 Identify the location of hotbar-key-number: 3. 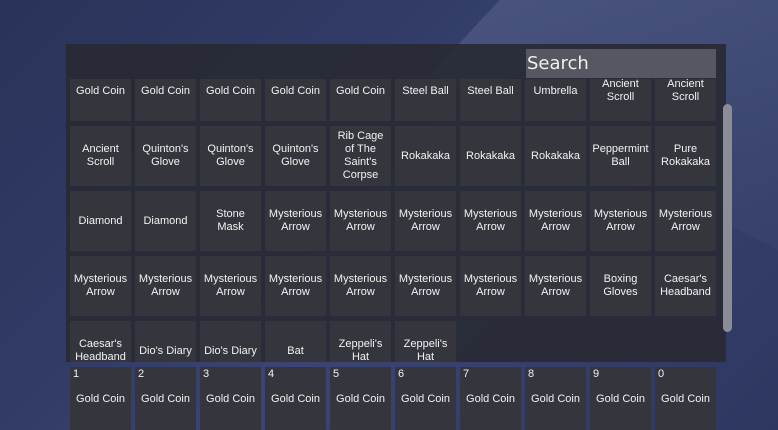
(206, 374).